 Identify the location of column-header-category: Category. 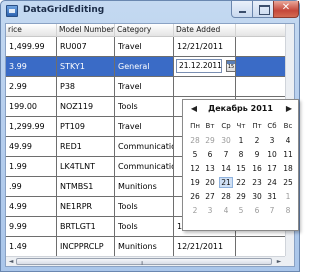
(144, 30).